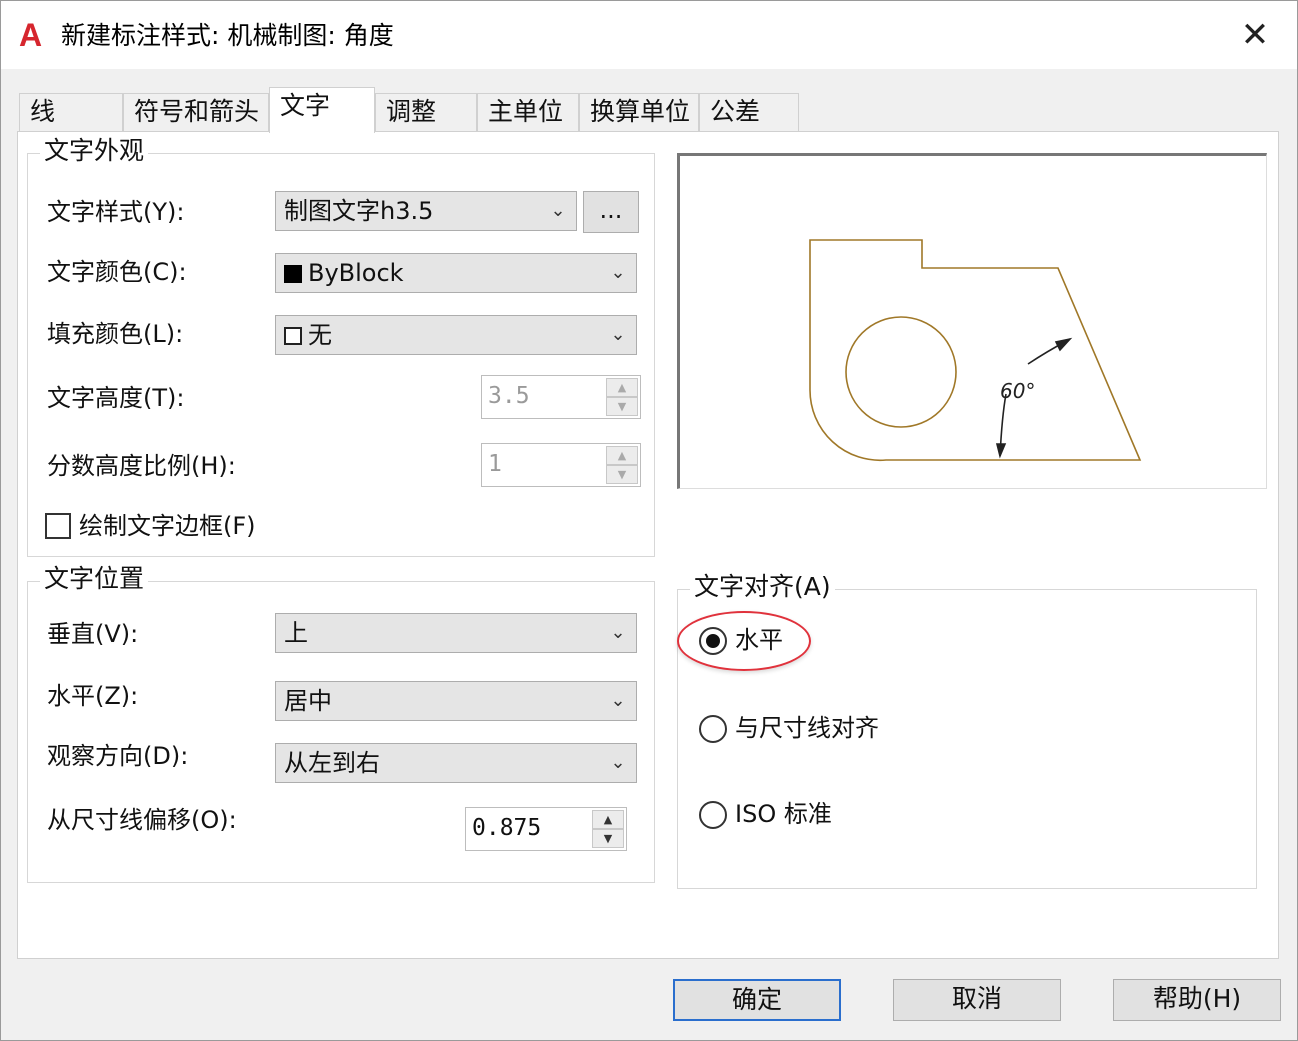 The width and height of the screenshot is (1298, 1041). What do you see at coordinates (1255, 35) in the screenshot?
I see `close-button: ✕` at bounding box center [1255, 35].